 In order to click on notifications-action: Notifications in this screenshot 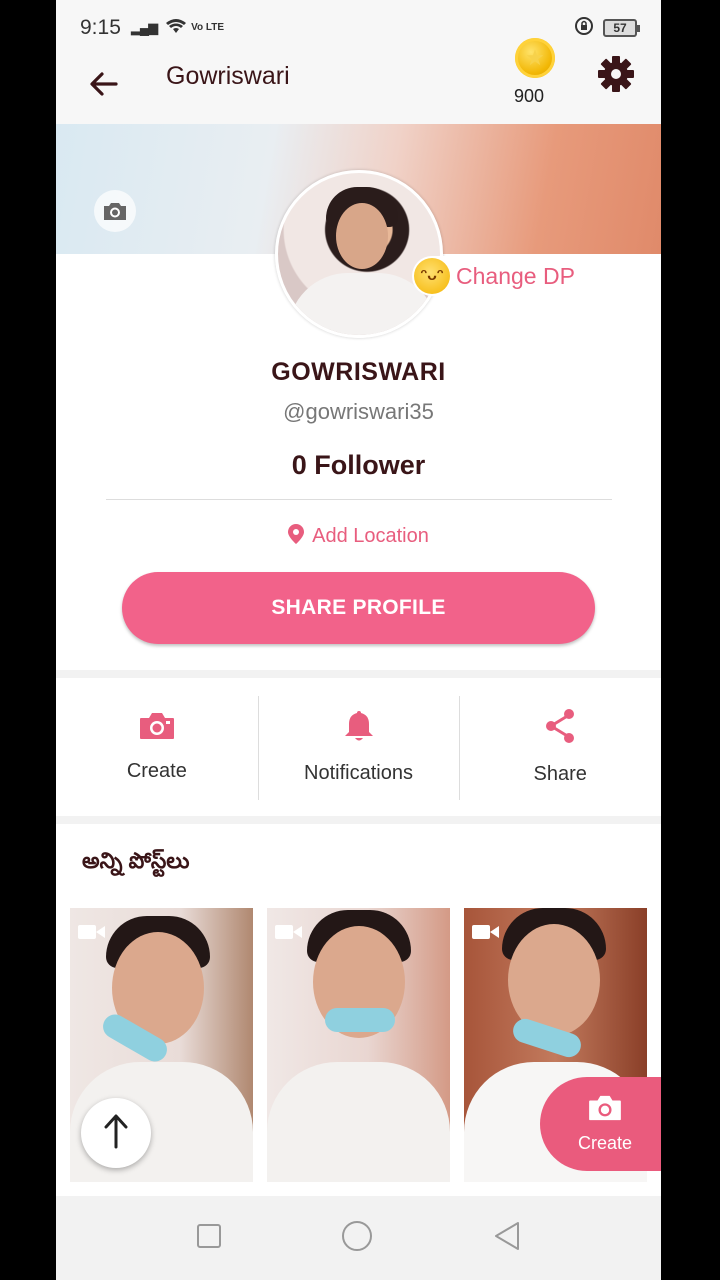, I will do `click(358, 747)`.